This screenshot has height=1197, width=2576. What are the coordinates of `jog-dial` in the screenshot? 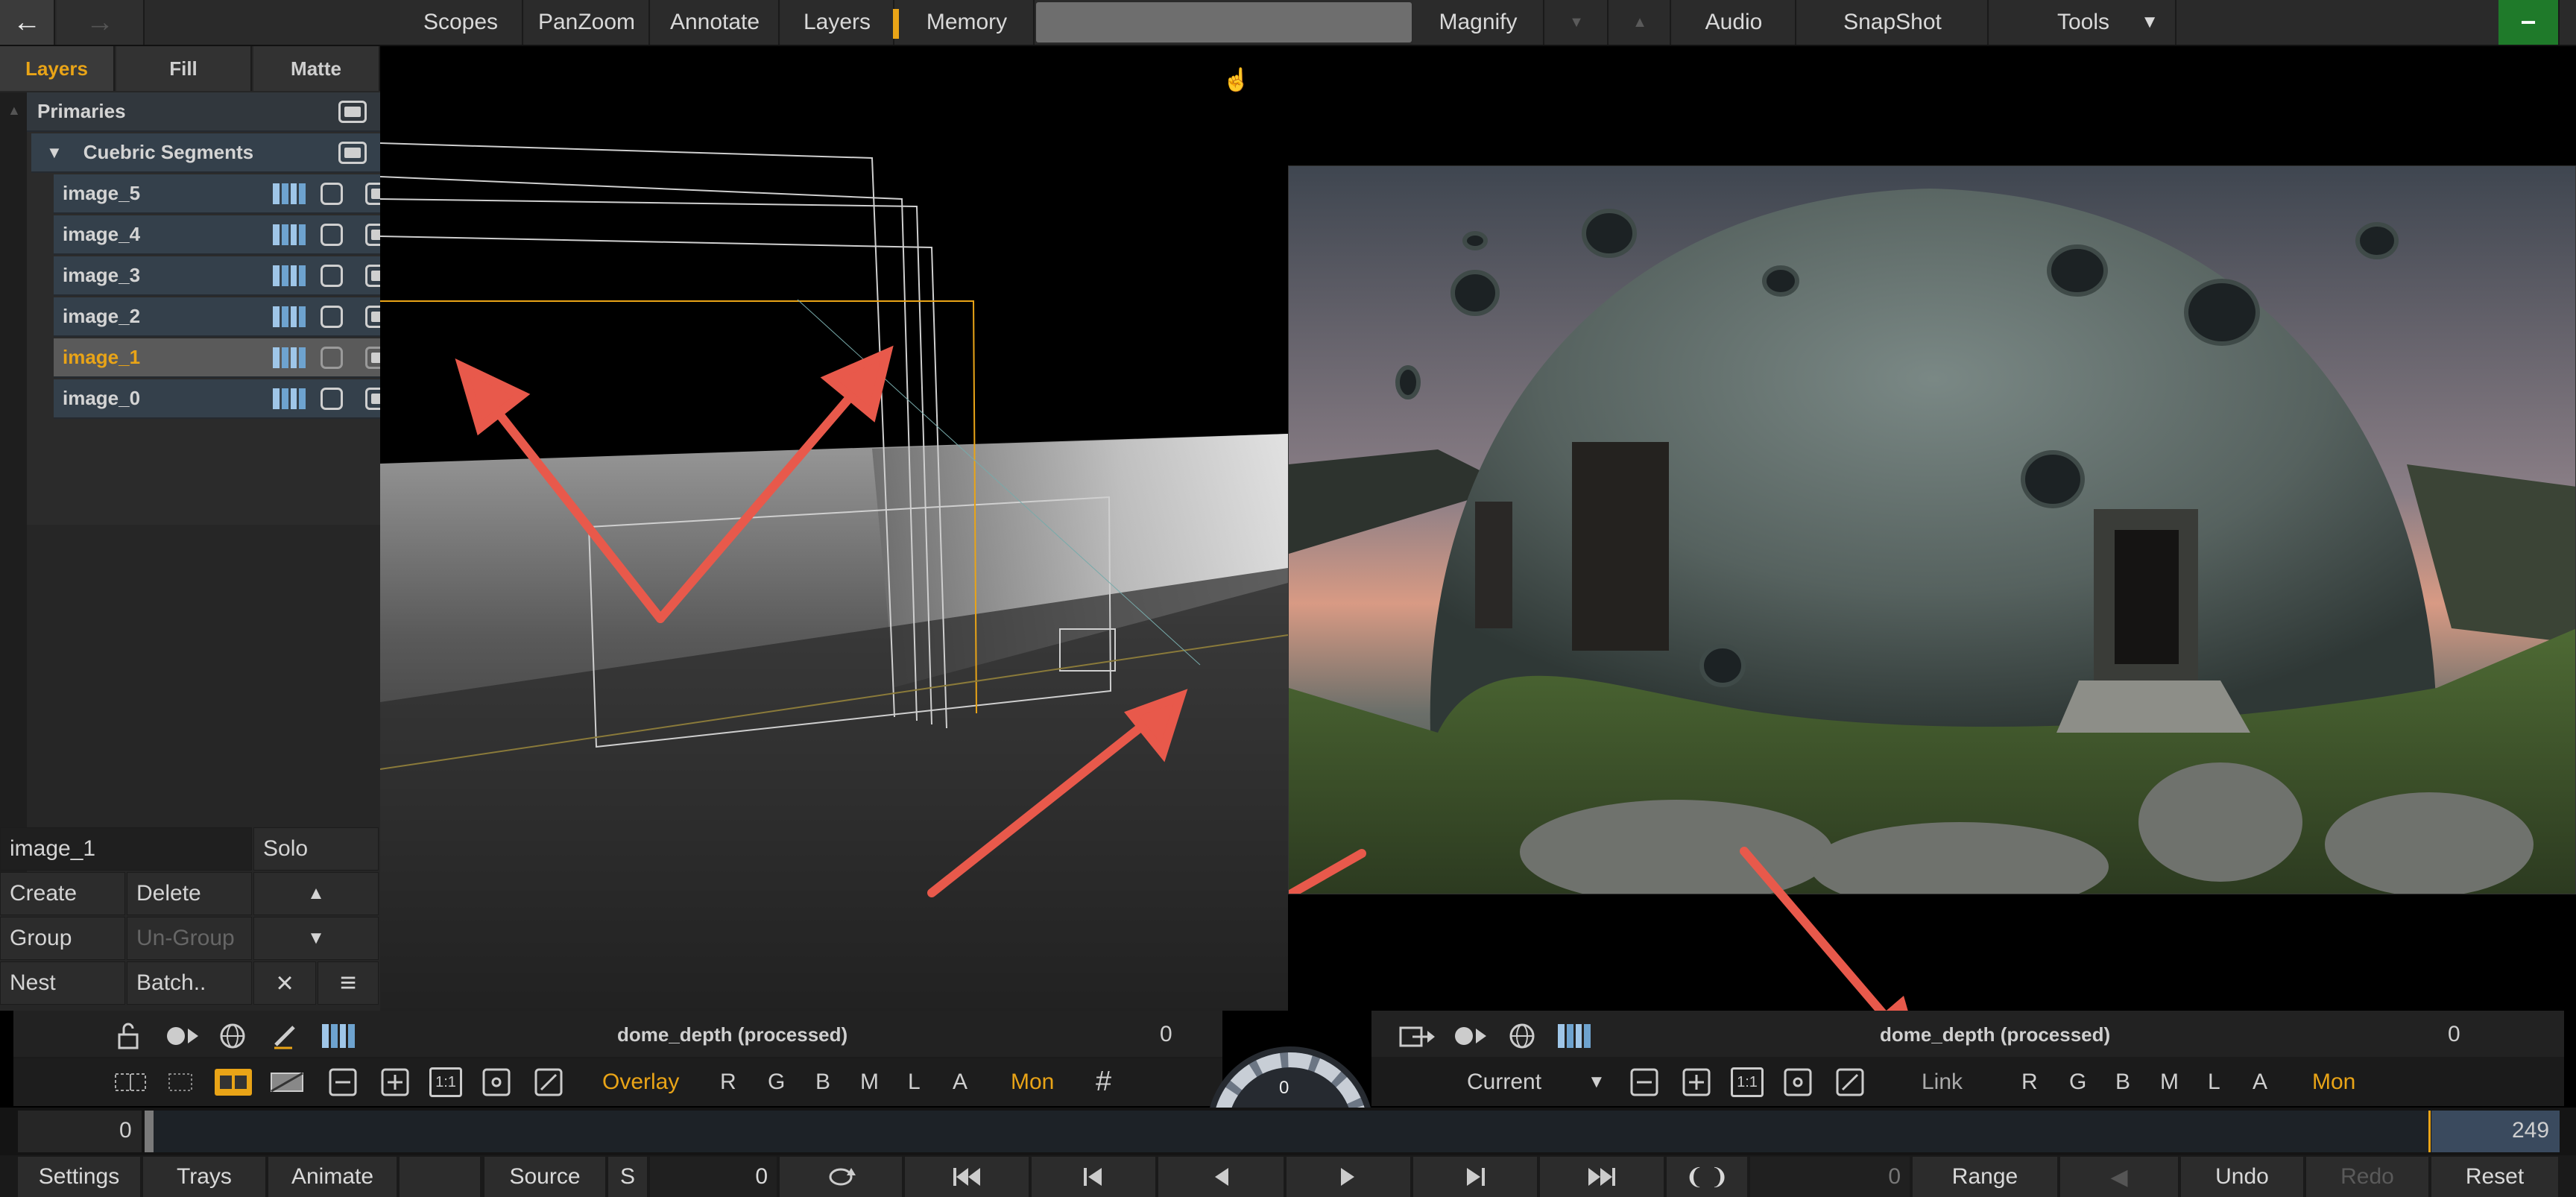 It's located at (1290, 1074).